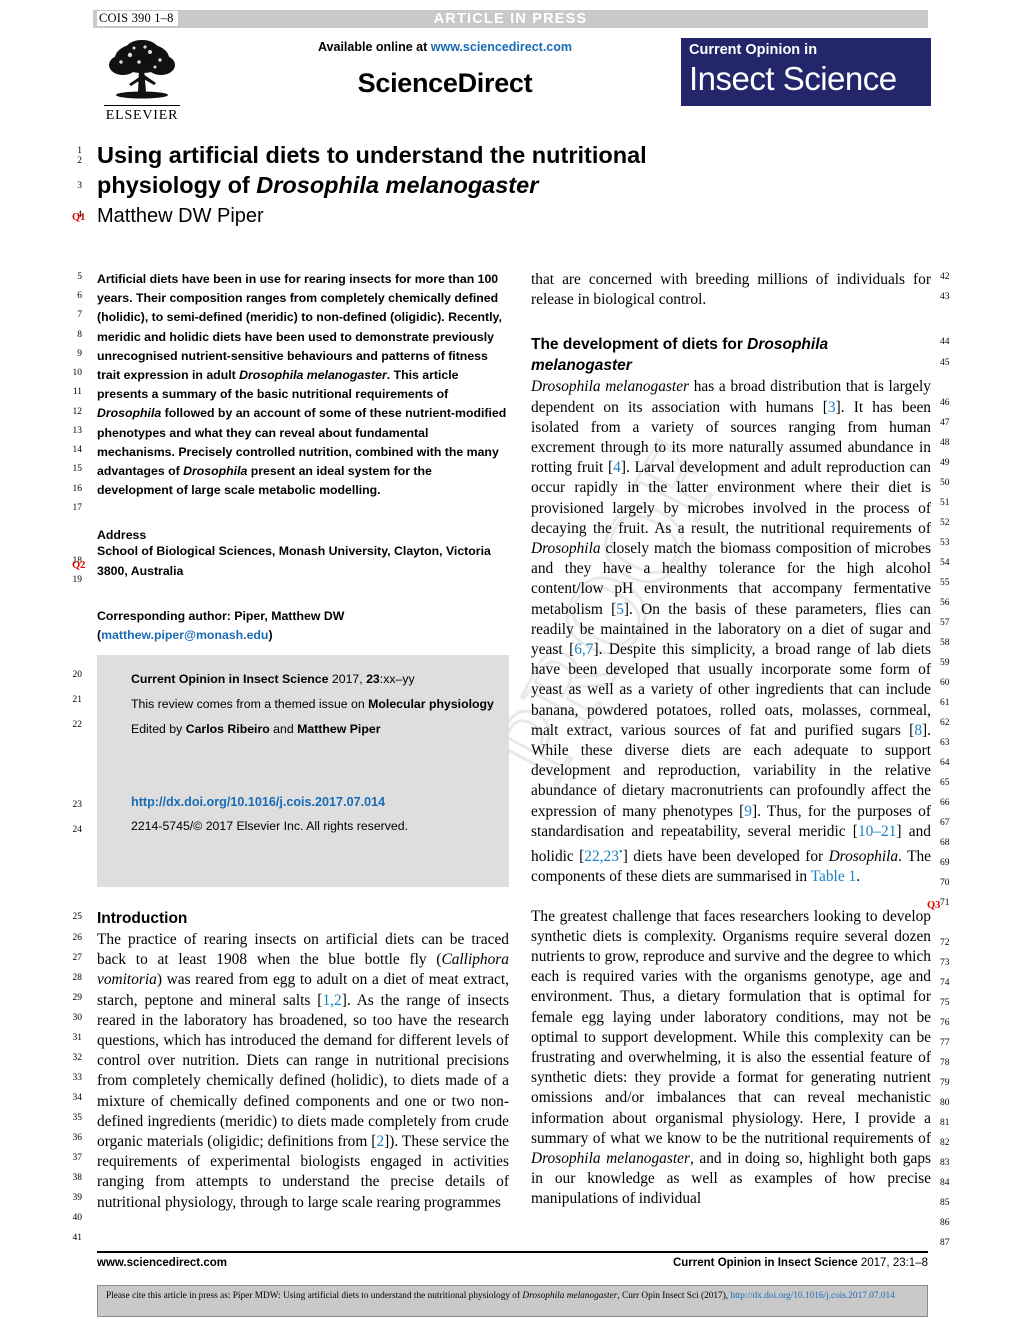 This screenshot has width=1020, height=1323. What do you see at coordinates (610, 1159) in the screenshot?
I see `rc2-italic-species: Drosophila melanogaster` at bounding box center [610, 1159].